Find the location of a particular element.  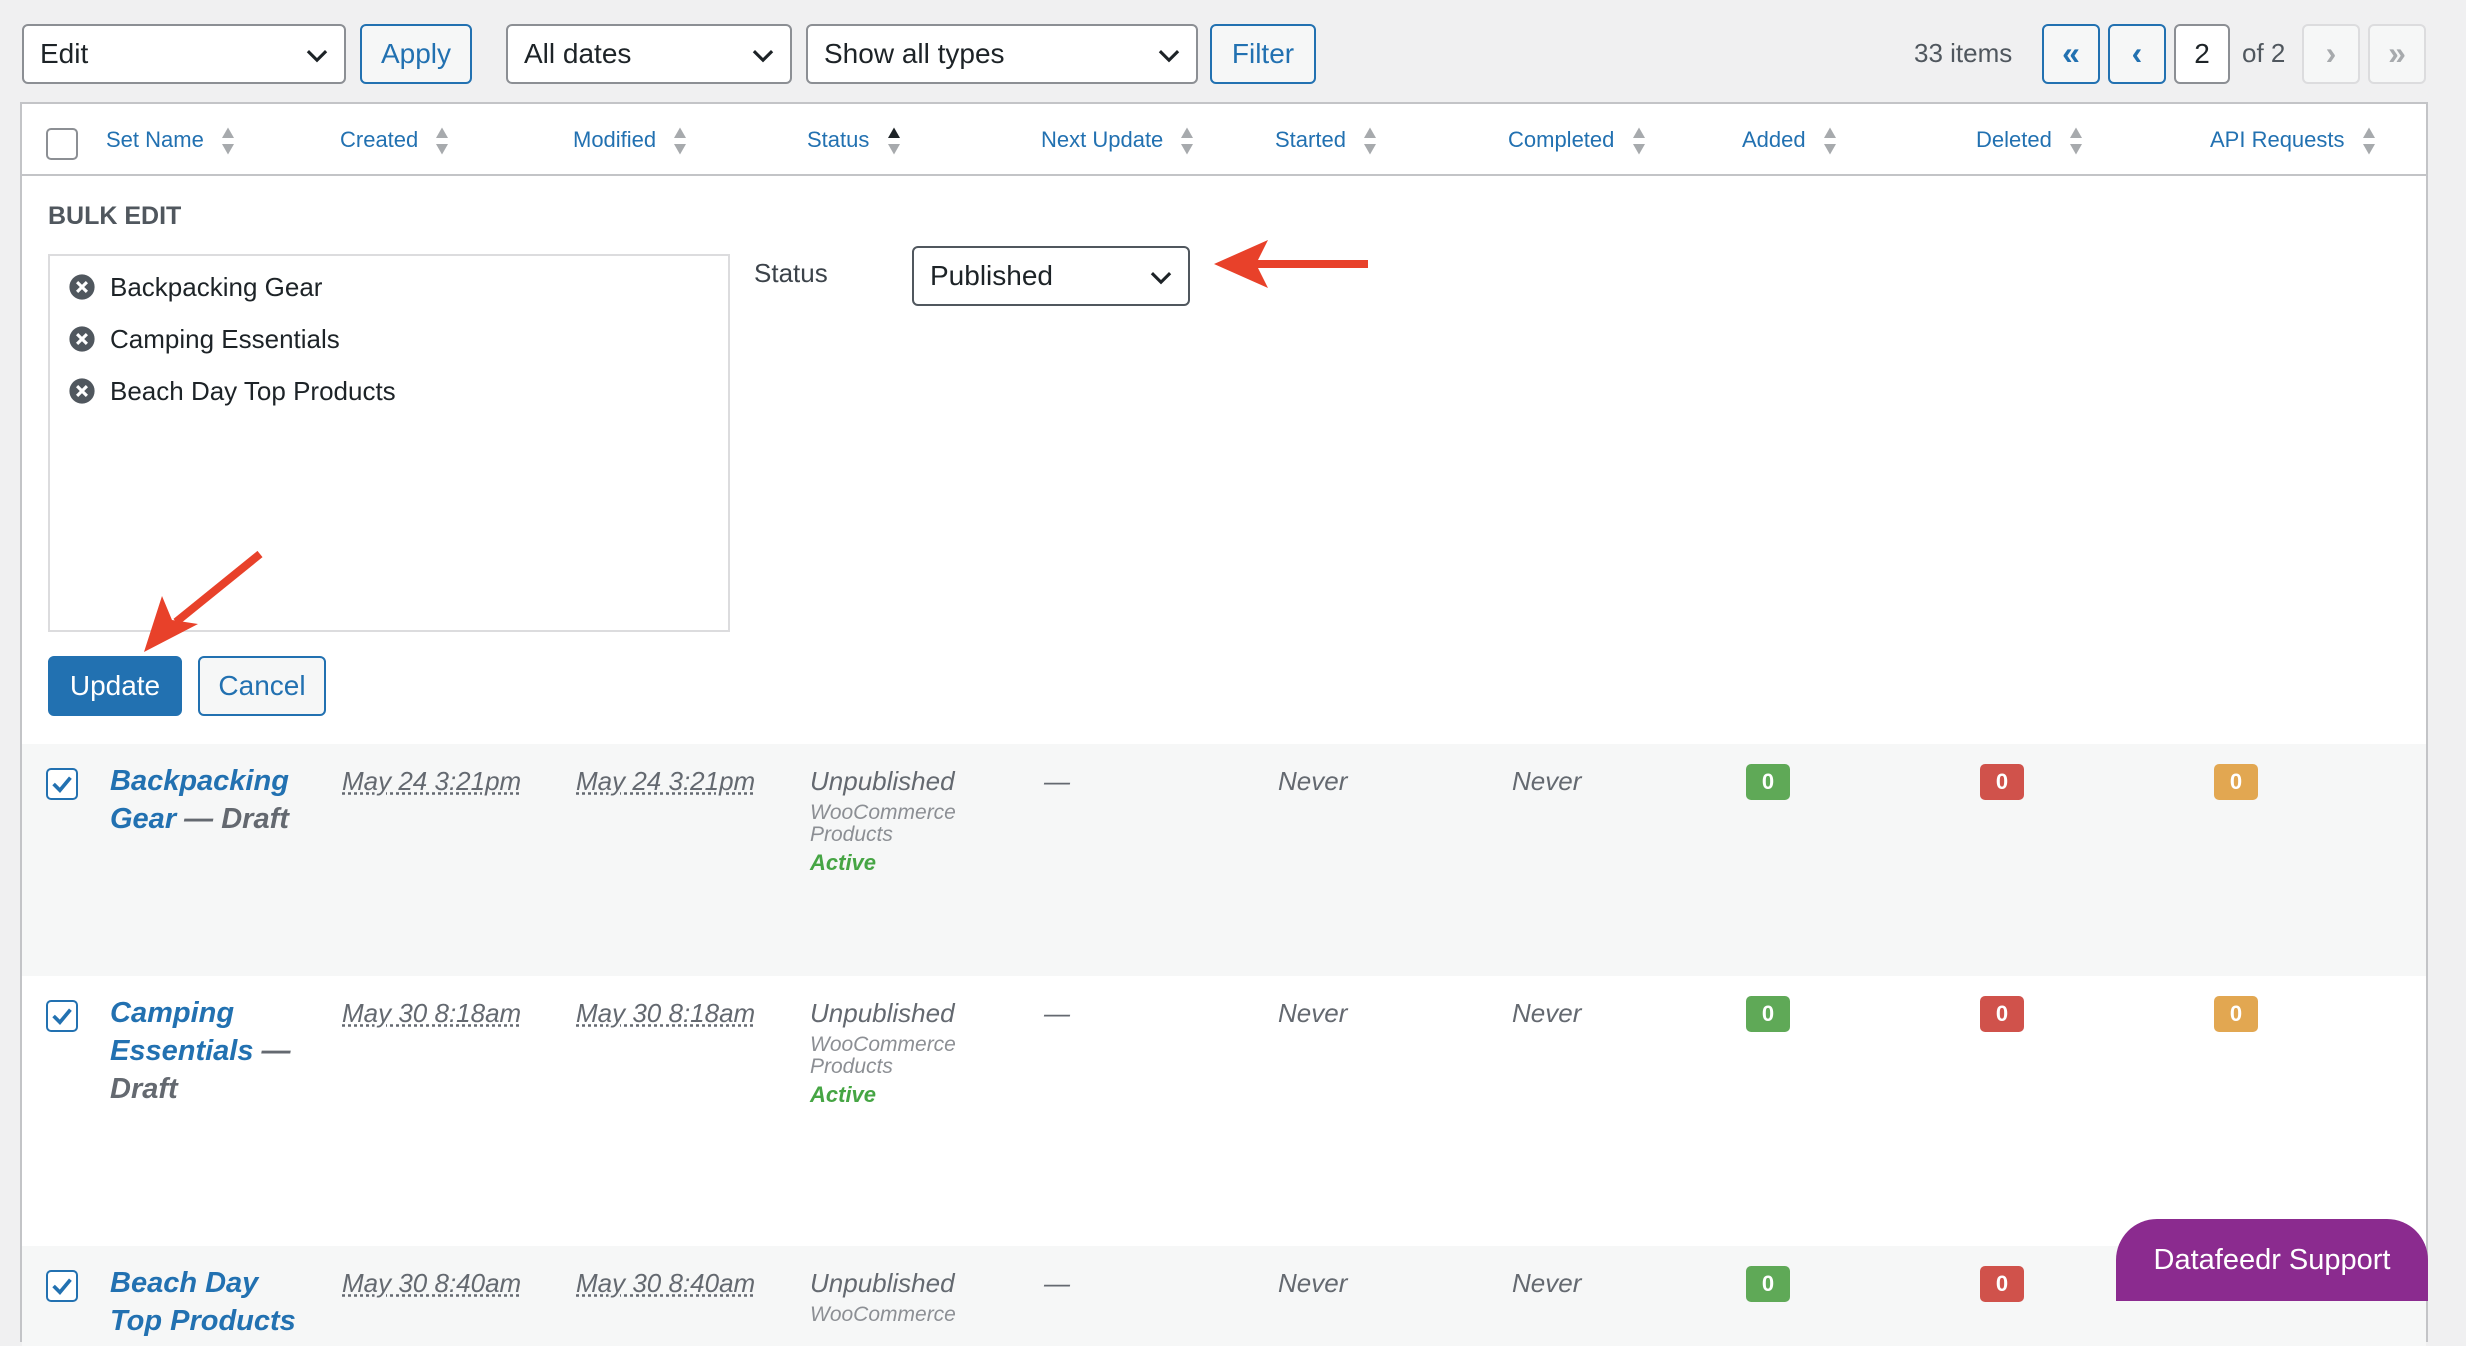

bulk-edit-title: BULK EDIT is located at coordinates (114, 216).